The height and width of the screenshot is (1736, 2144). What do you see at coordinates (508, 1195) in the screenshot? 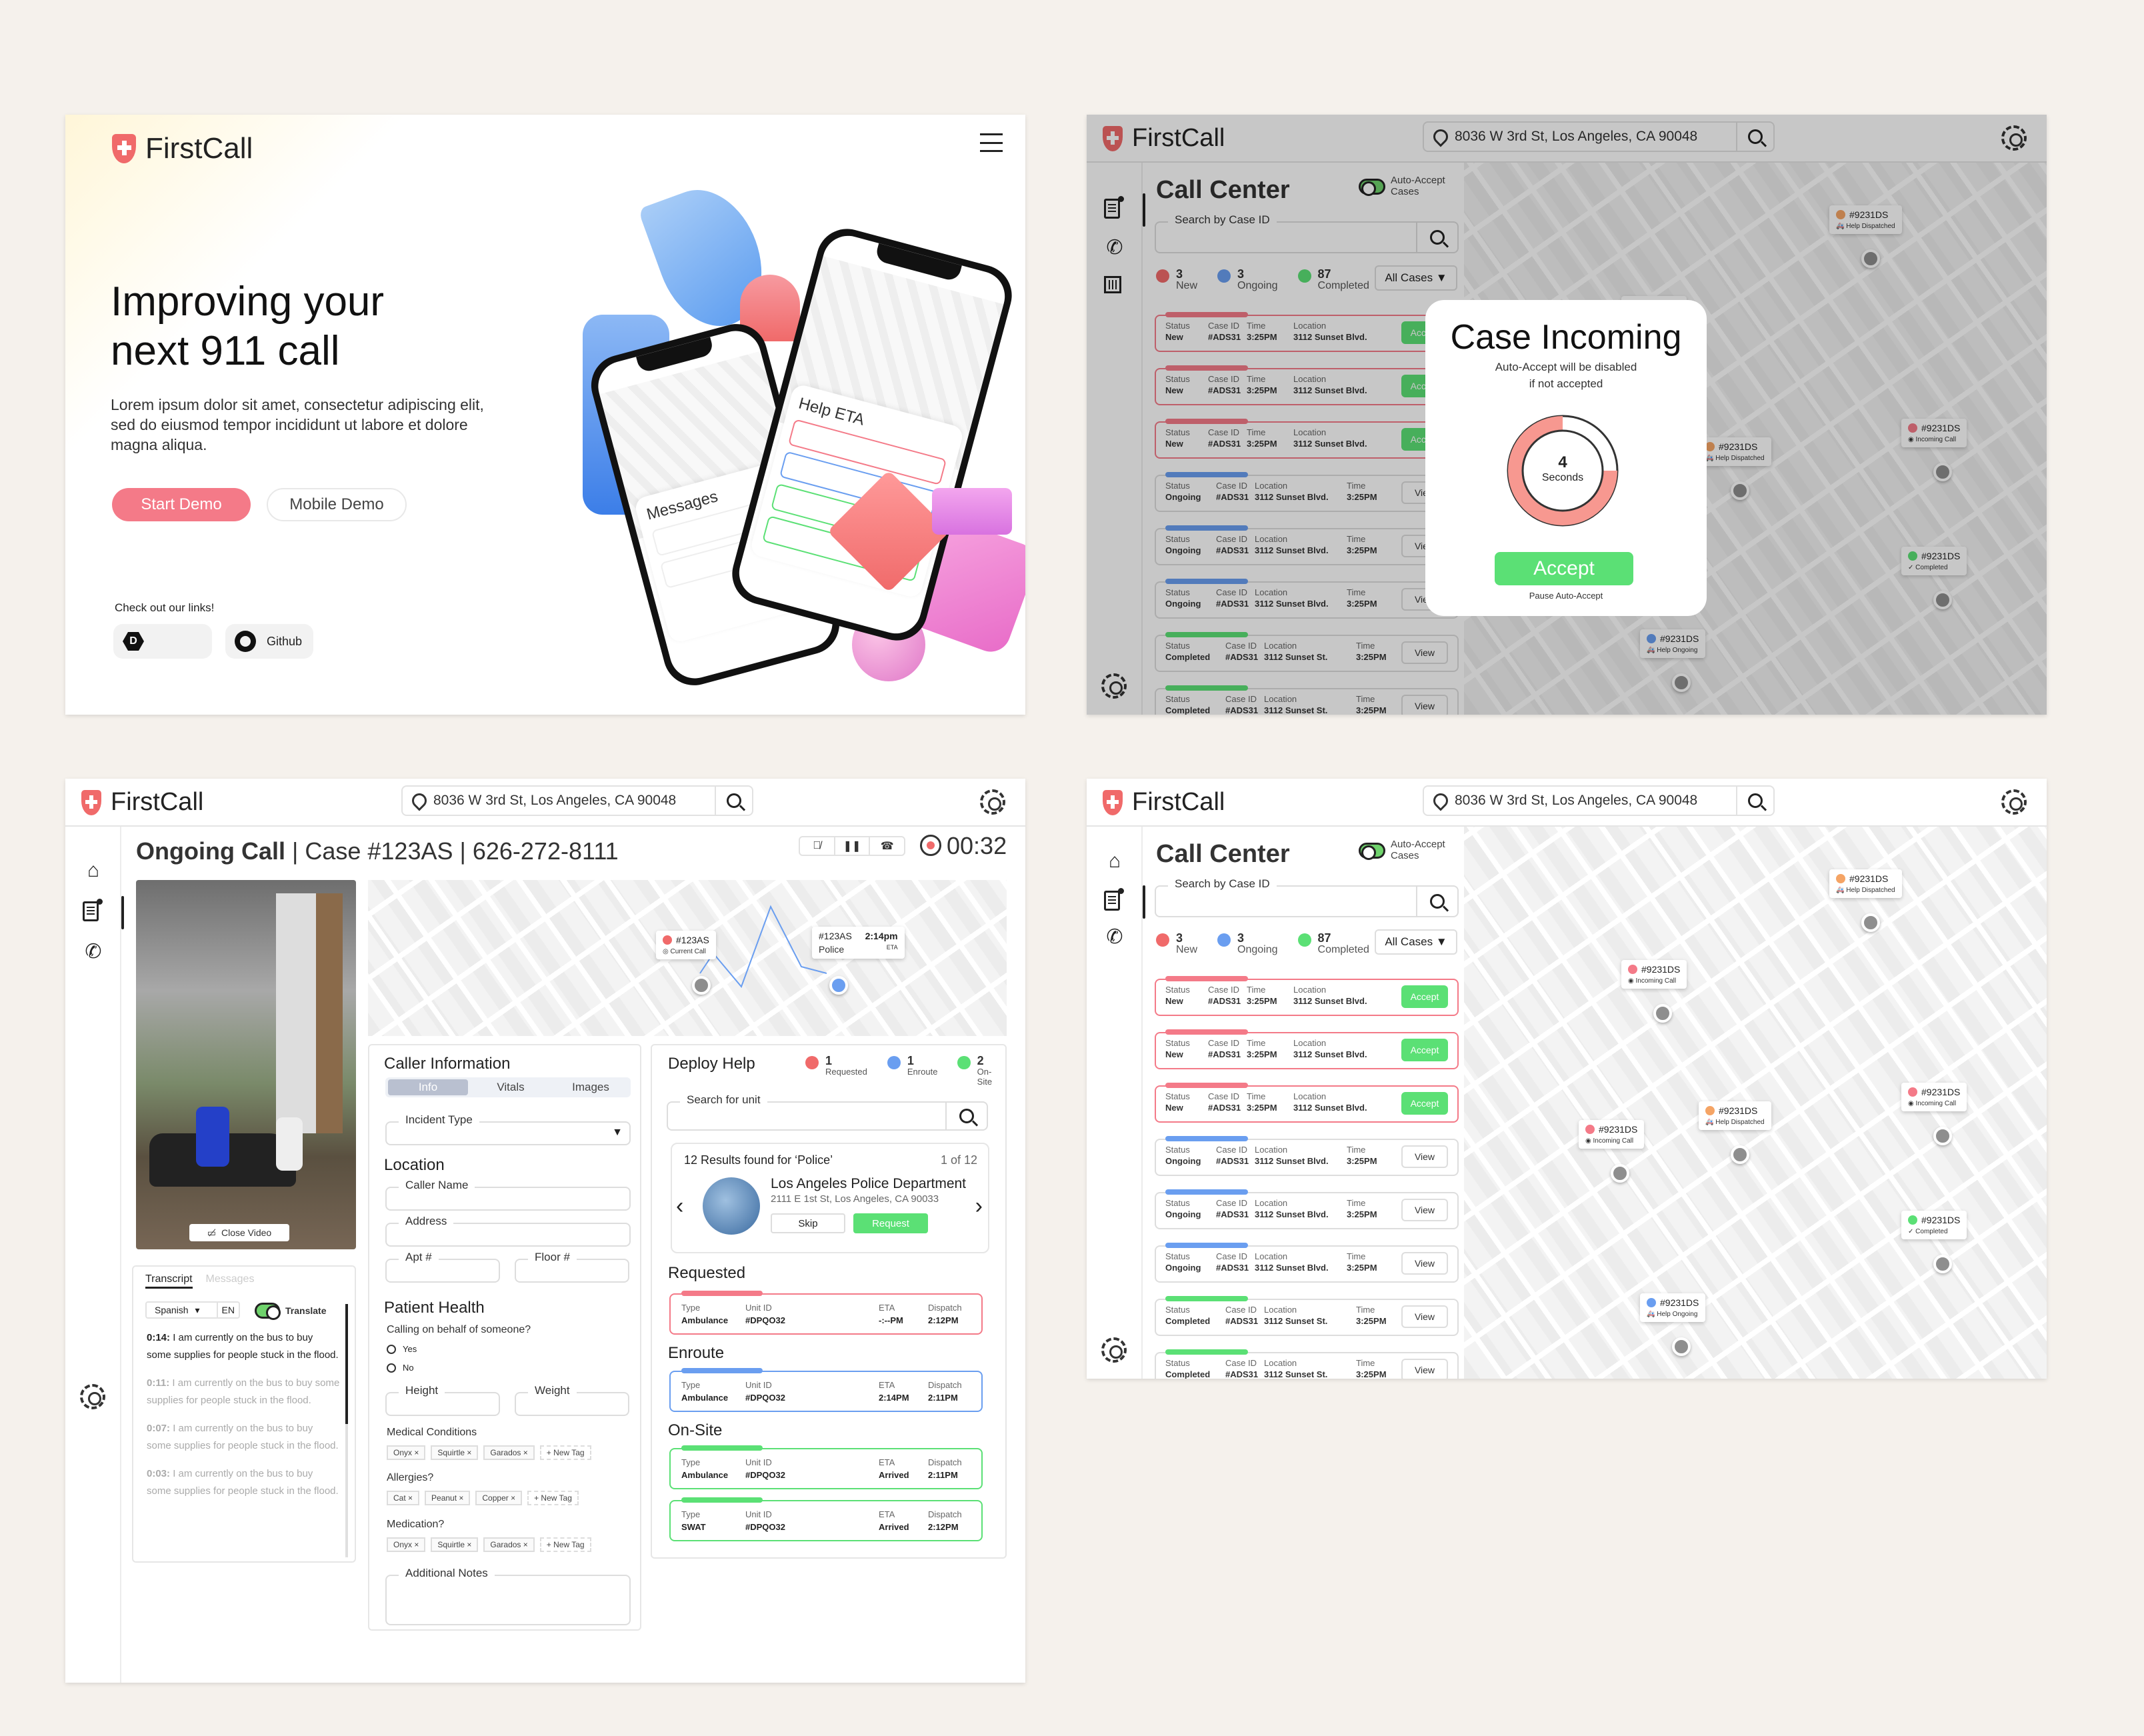
I see `caller-name-input: Caller Name` at bounding box center [508, 1195].